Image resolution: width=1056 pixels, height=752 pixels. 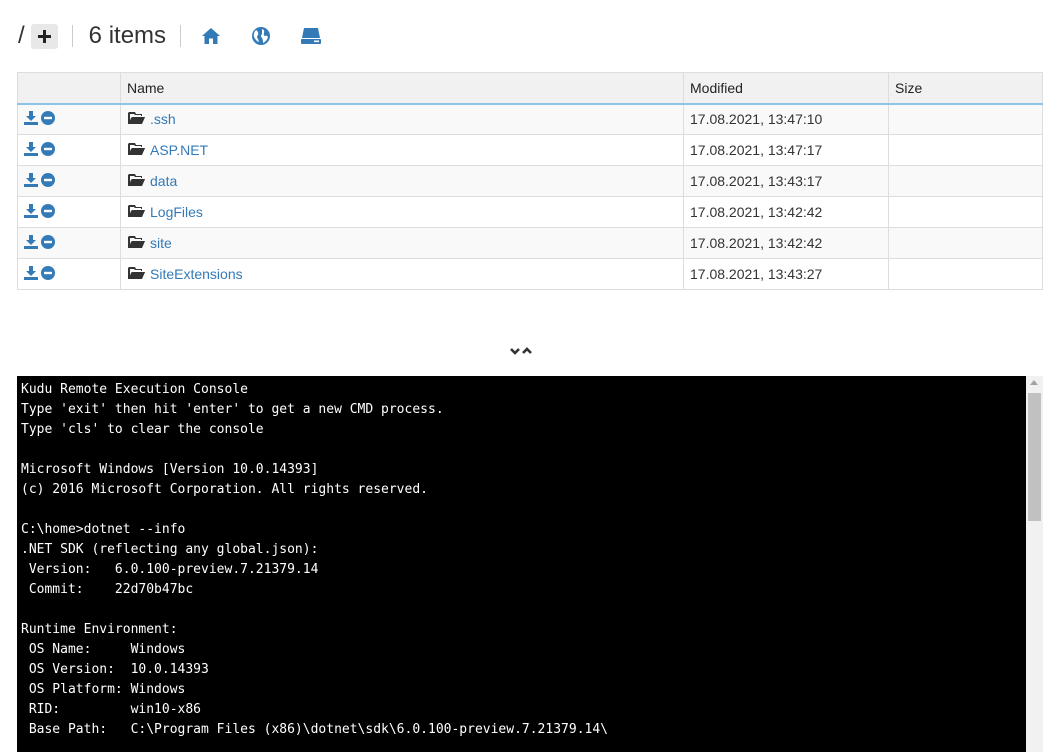 What do you see at coordinates (127, 35) in the screenshot?
I see `items-count: 6 items` at bounding box center [127, 35].